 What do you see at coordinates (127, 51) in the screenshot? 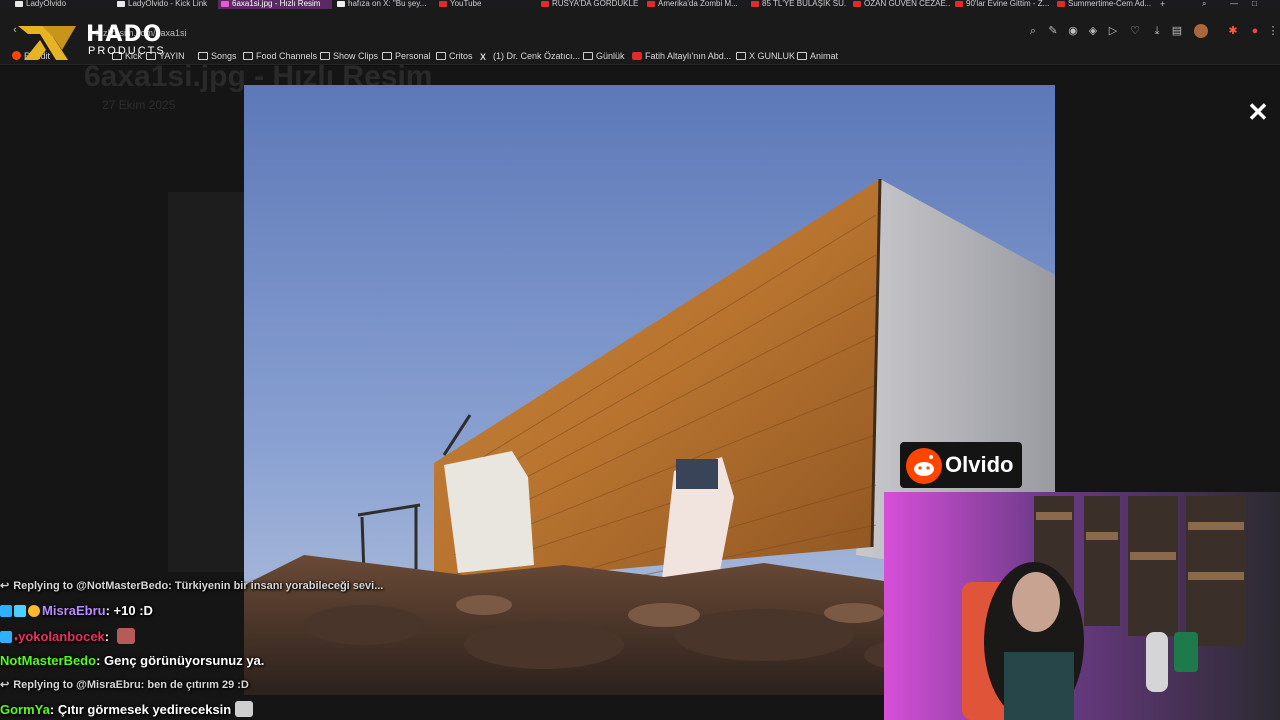
I see `logo-sub-text: PRODUCTS` at bounding box center [127, 51].